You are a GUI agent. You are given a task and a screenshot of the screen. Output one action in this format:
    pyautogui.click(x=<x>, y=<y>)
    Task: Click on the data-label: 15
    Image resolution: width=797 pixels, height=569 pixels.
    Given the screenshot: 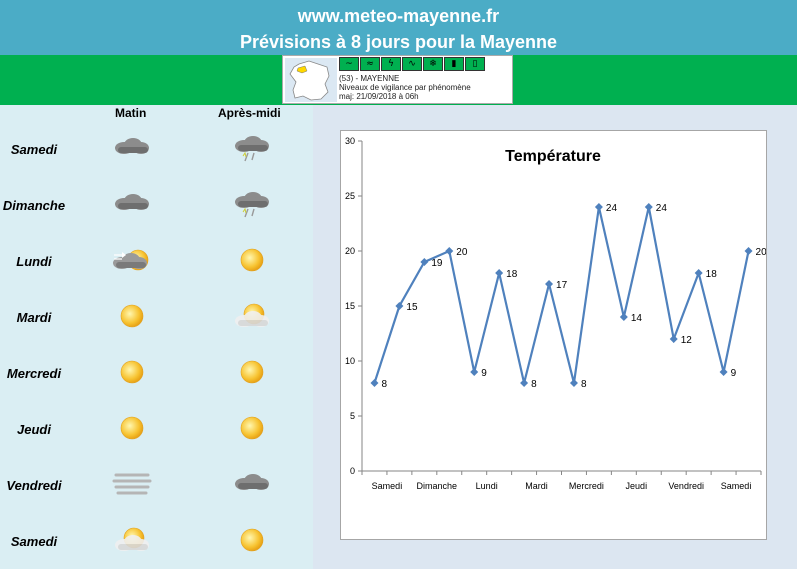 What is the action you would take?
    pyautogui.click(x=412, y=307)
    